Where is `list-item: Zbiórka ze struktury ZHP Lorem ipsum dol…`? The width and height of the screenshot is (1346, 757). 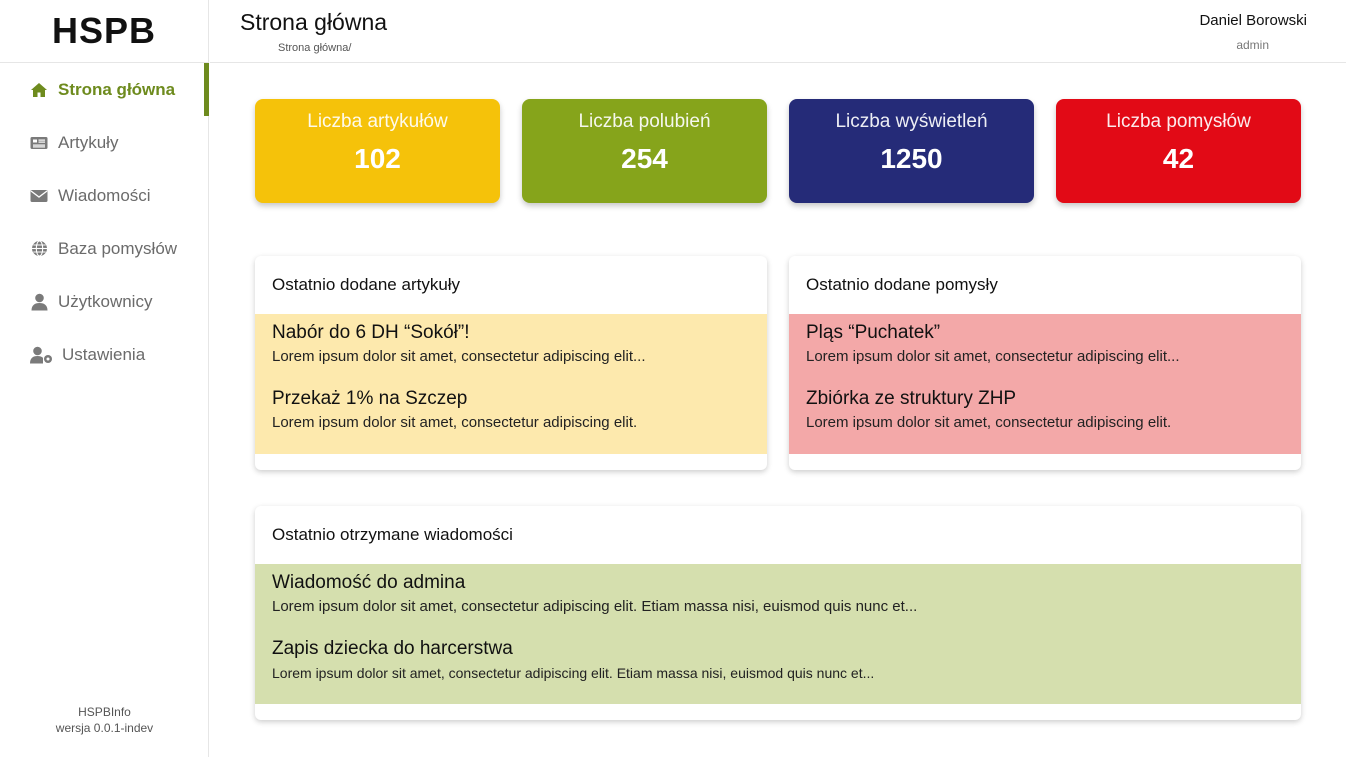
list-item: Zbiórka ze struktury ZHP Lorem ipsum dol… is located at coordinates (1045, 410).